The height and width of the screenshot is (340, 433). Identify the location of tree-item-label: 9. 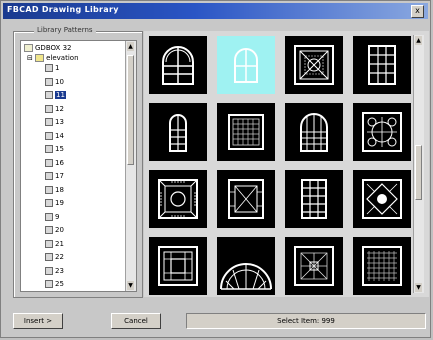
(57, 216).